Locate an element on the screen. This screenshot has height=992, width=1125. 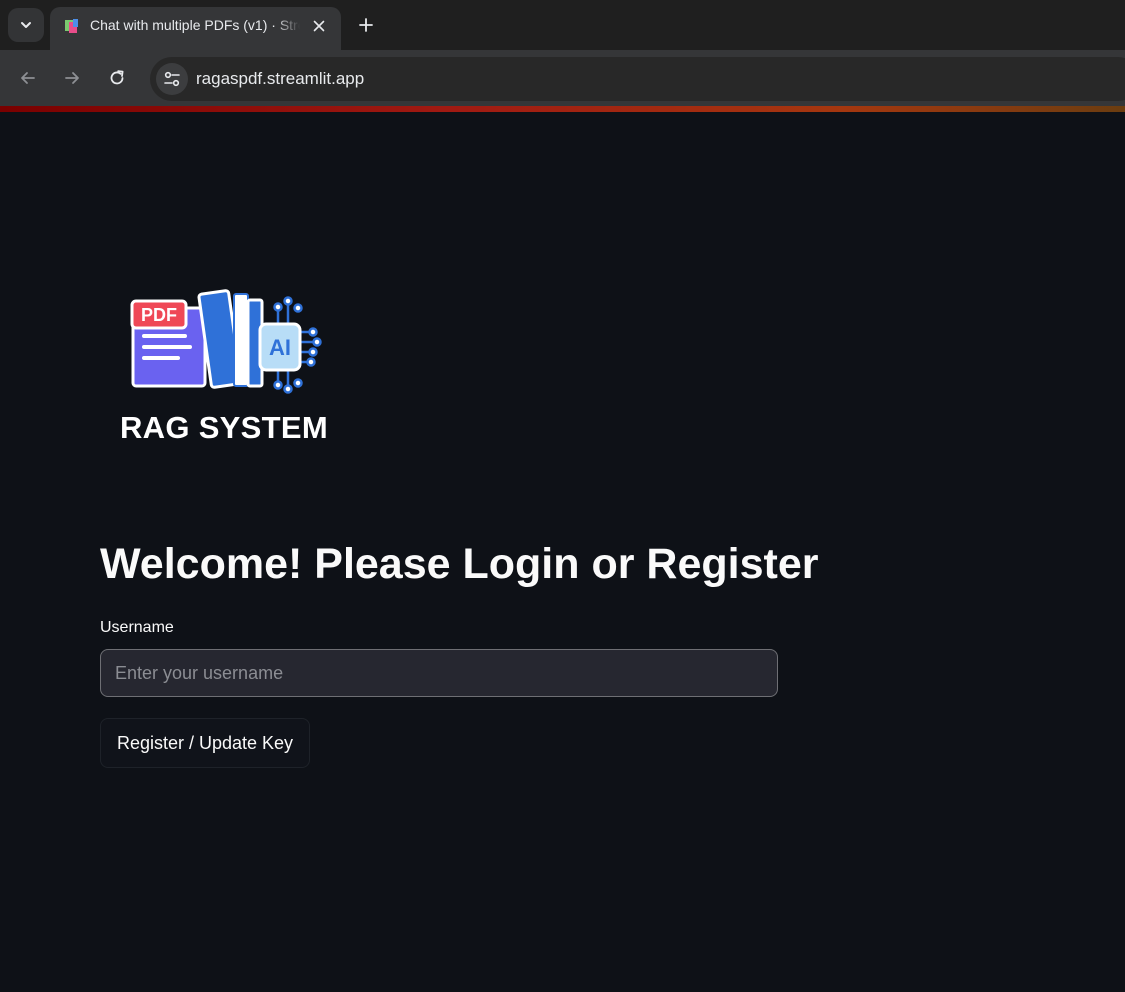
logo-graphic: PDF AI is located at coordinates (226, 341).